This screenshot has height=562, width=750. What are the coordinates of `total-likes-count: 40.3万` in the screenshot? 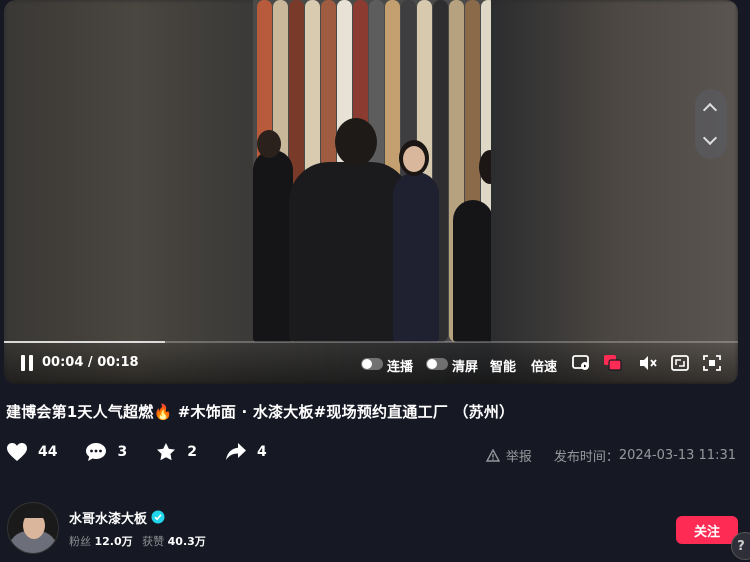 It's located at (186, 541).